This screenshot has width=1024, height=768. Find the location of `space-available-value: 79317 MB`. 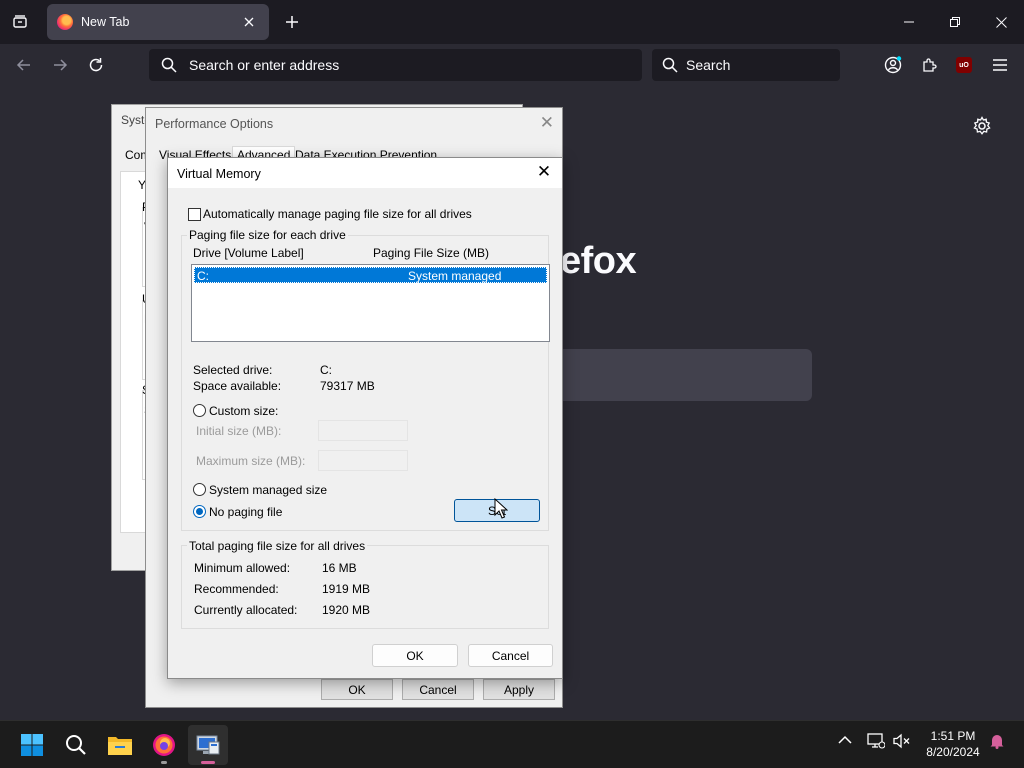

space-available-value: 79317 MB is located at coordinates (347, 386).